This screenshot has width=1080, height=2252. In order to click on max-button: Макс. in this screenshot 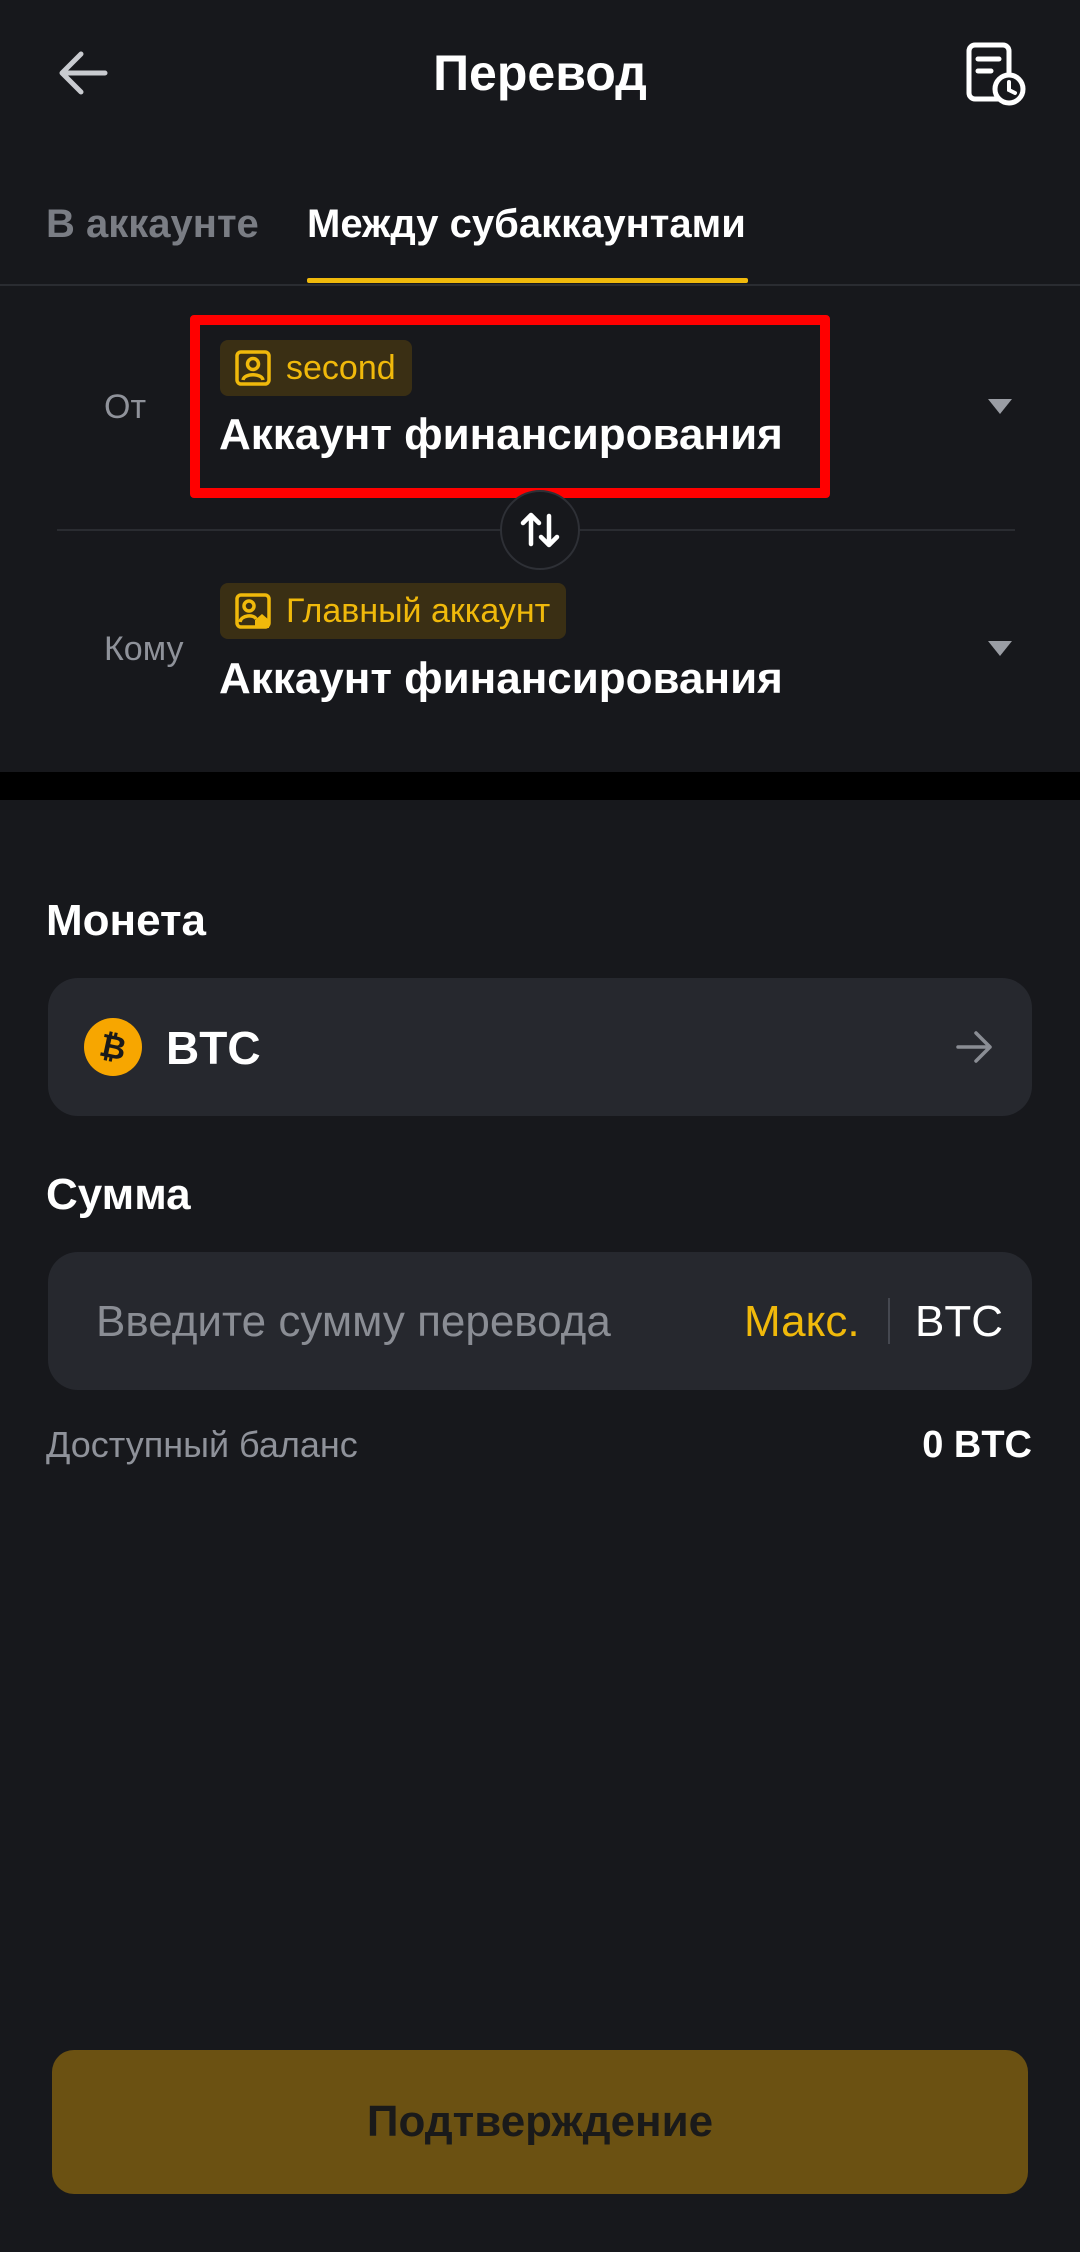, I will do `click(802, 1322)`.